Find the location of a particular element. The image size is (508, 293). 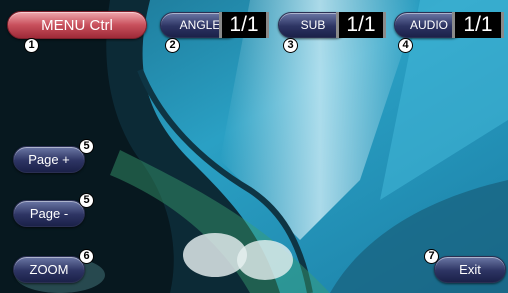

exit-label: Exit is located at coordinates (470, 269).